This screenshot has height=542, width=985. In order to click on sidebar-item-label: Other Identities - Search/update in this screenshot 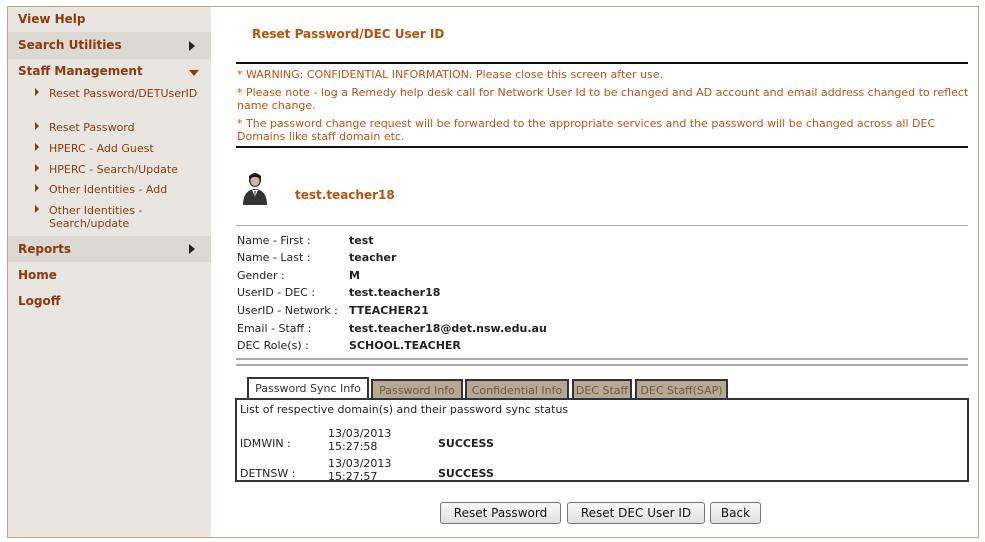, I will do `click(96, 217)`.